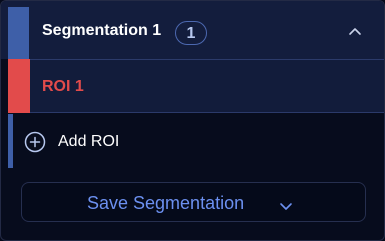 This screenshot has width=385, height=241. I want to click on roi-color-swatch, so click(19, 86).